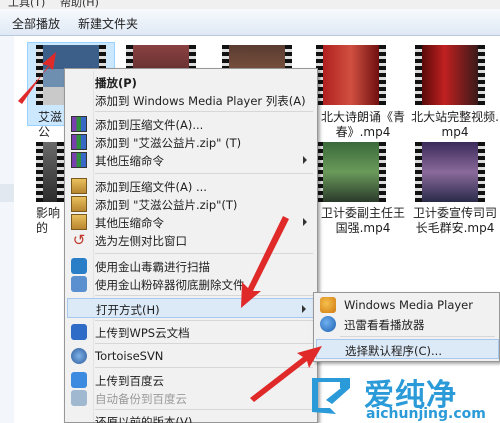 The image size is (500, 423). What do you see at coordinates (79, 398) in the screenshot?
I see `baidu-backup-icon` at bounding box center [79, 398].